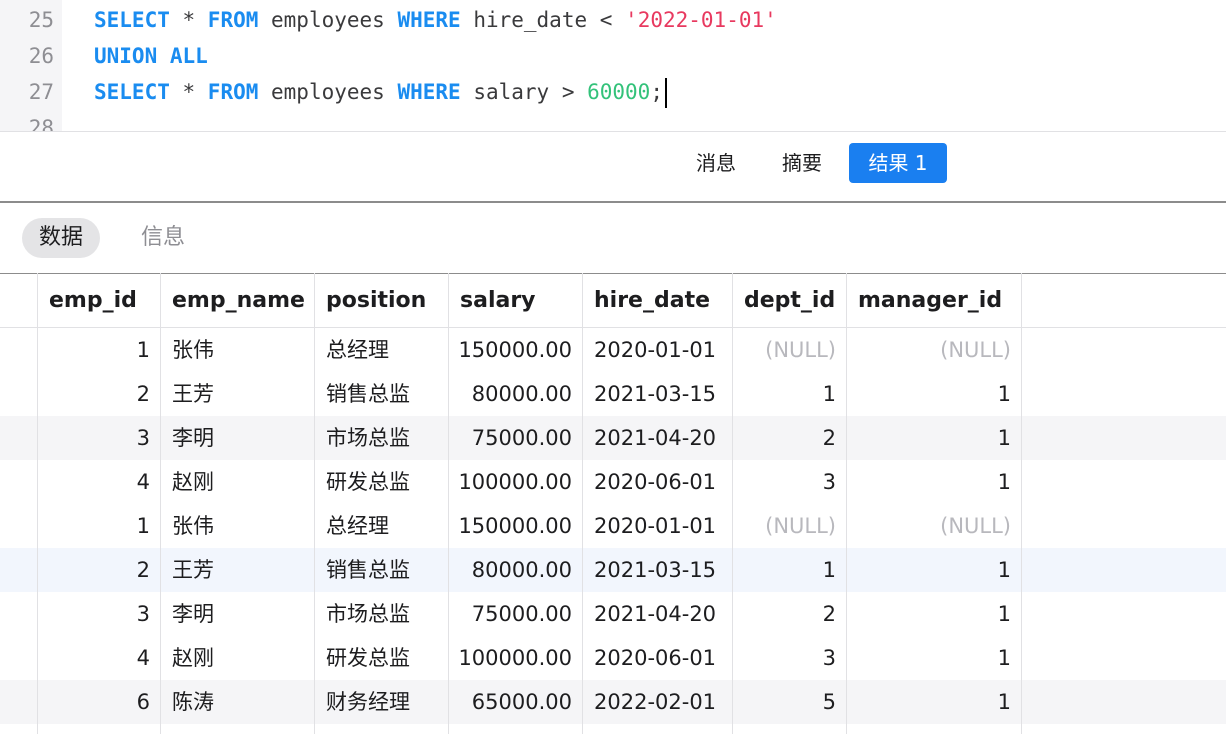  What do you see at coordinates (613, 131) in the screenshot?
I see `editor-divider` at bounding box center [613, 131].